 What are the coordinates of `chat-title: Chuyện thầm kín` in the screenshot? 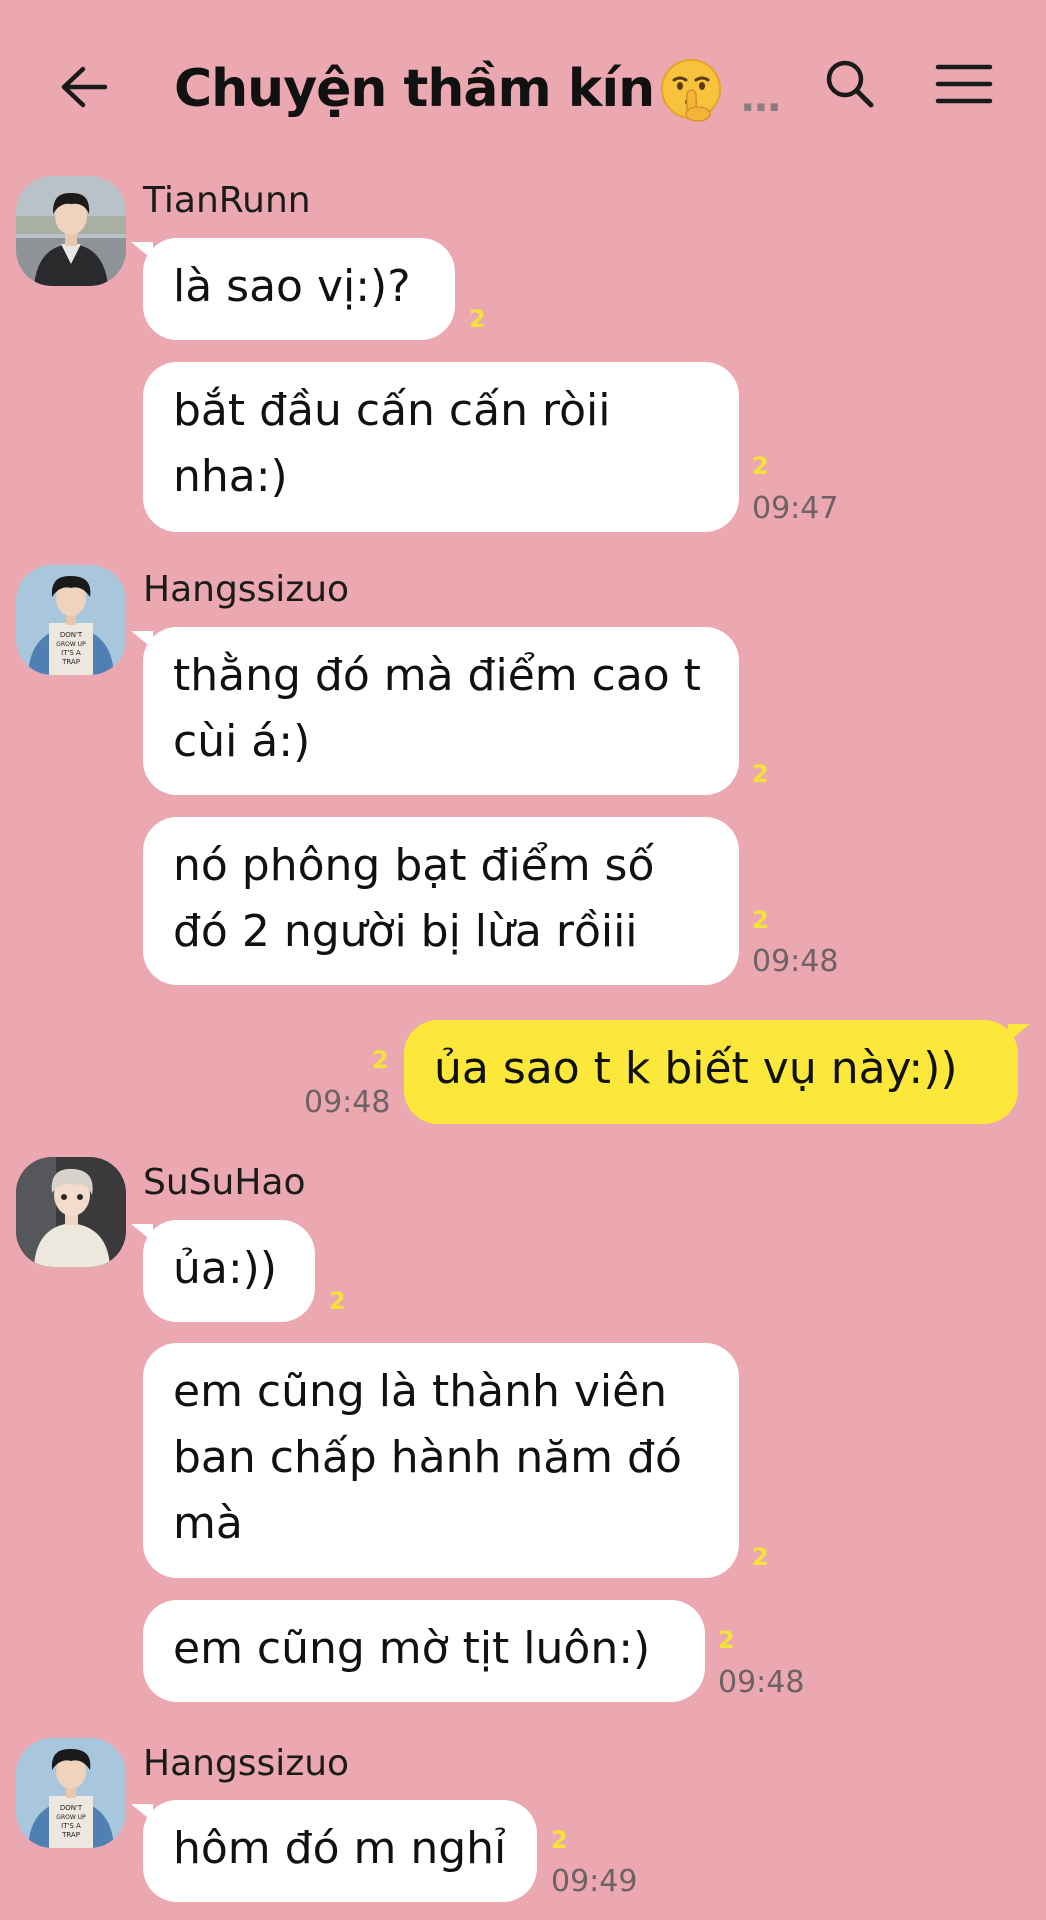 It's located at (414, 89).